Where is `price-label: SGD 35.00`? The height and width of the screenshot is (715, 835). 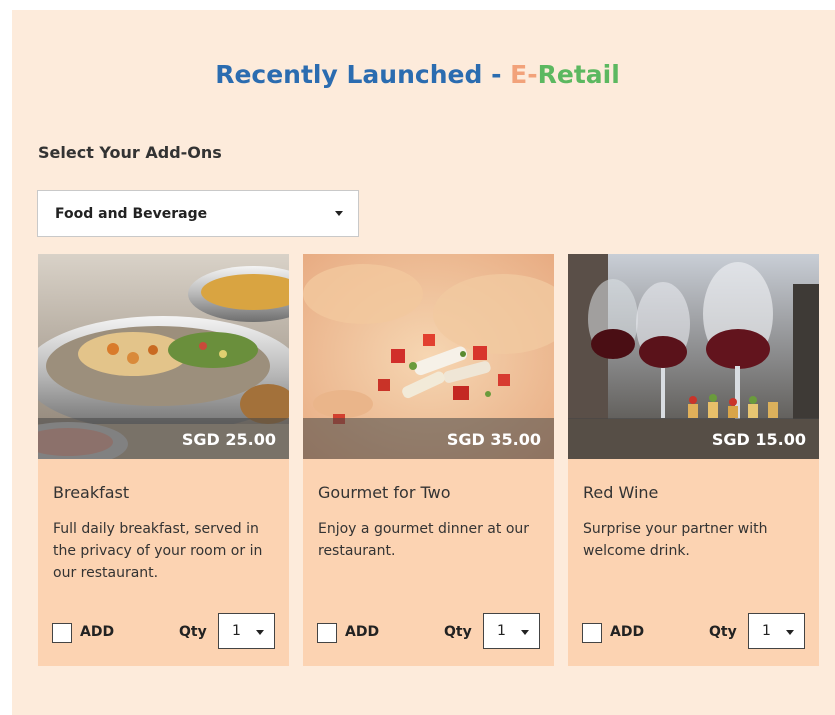 price-label: SGD 35.00 is located at coordinates (493, 439).